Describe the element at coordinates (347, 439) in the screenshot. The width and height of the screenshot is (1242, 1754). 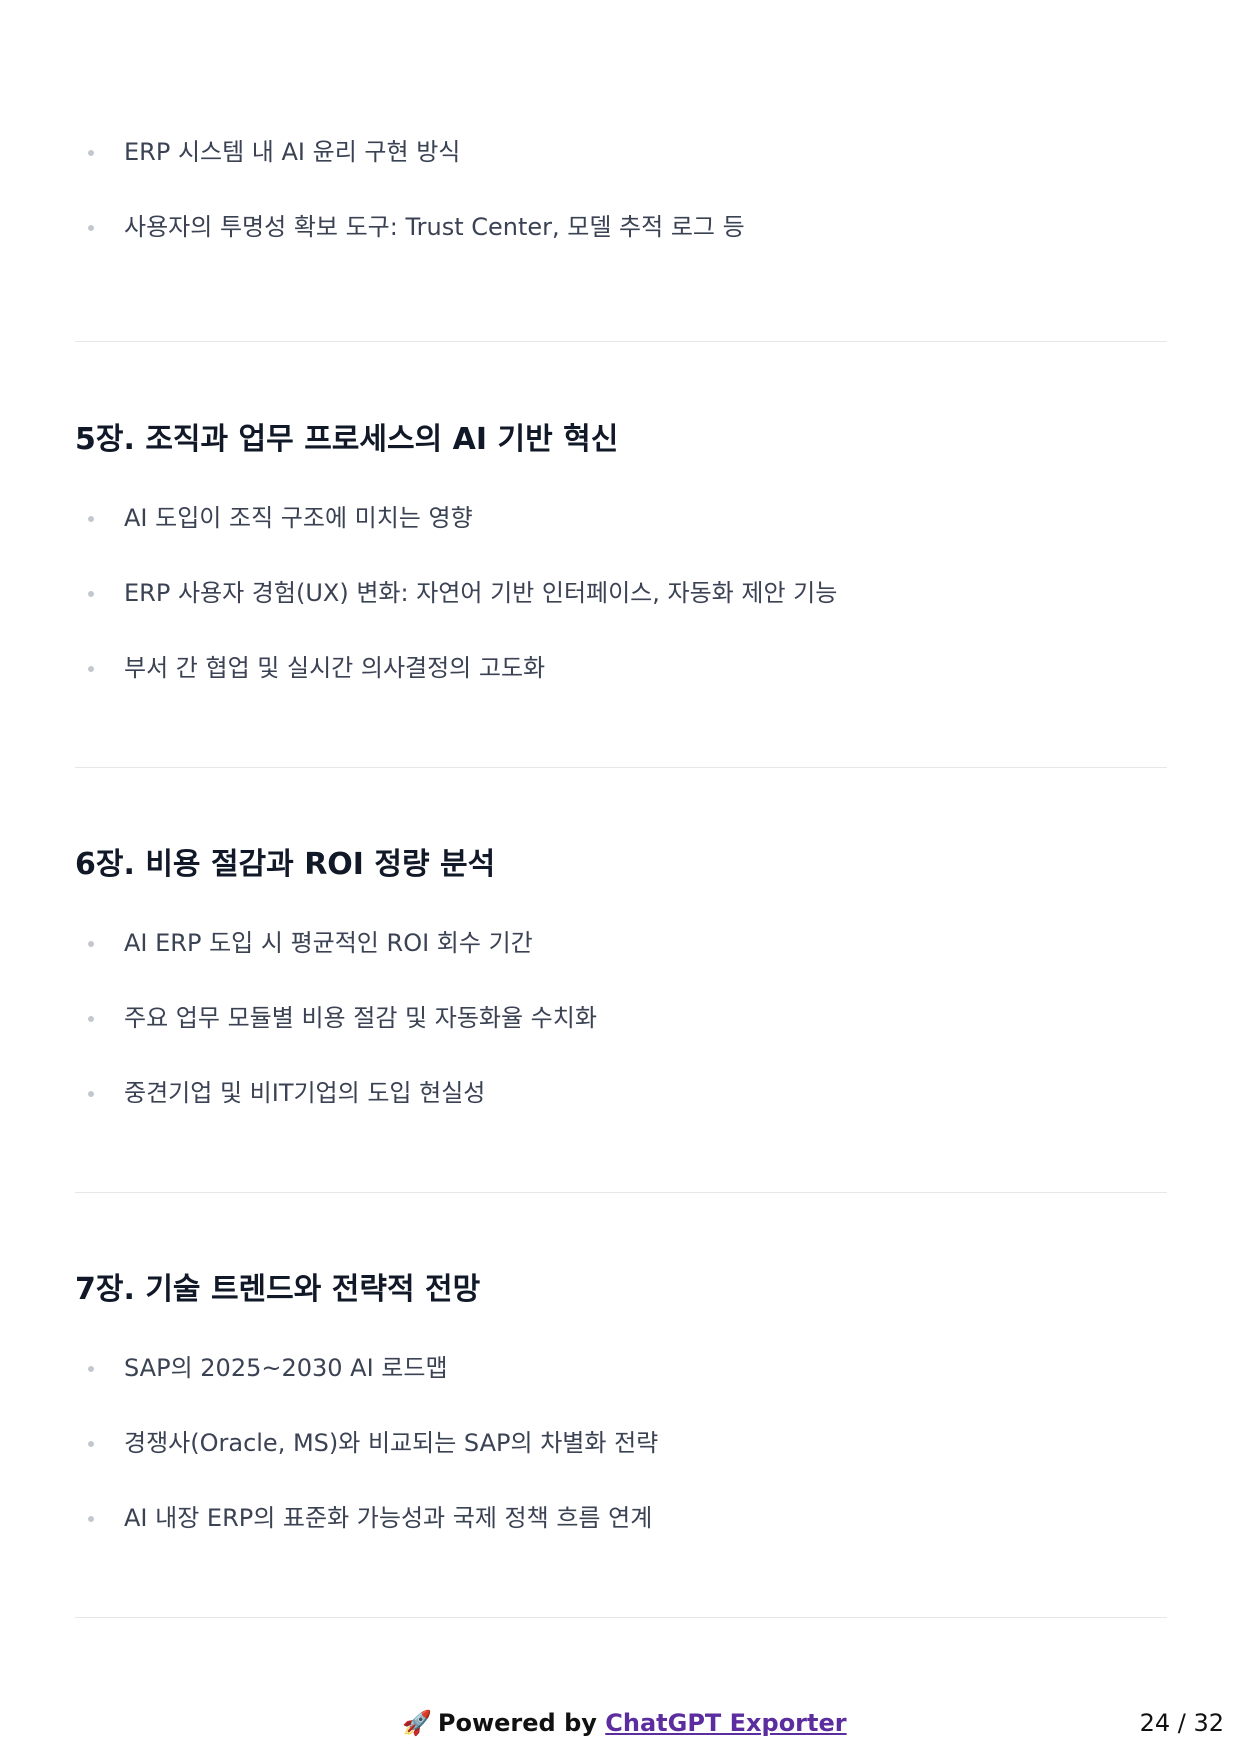
I see `chapter-5-heading: 5장. 조직과 업무 프로세스의 AI 기반 혁신` at that location.